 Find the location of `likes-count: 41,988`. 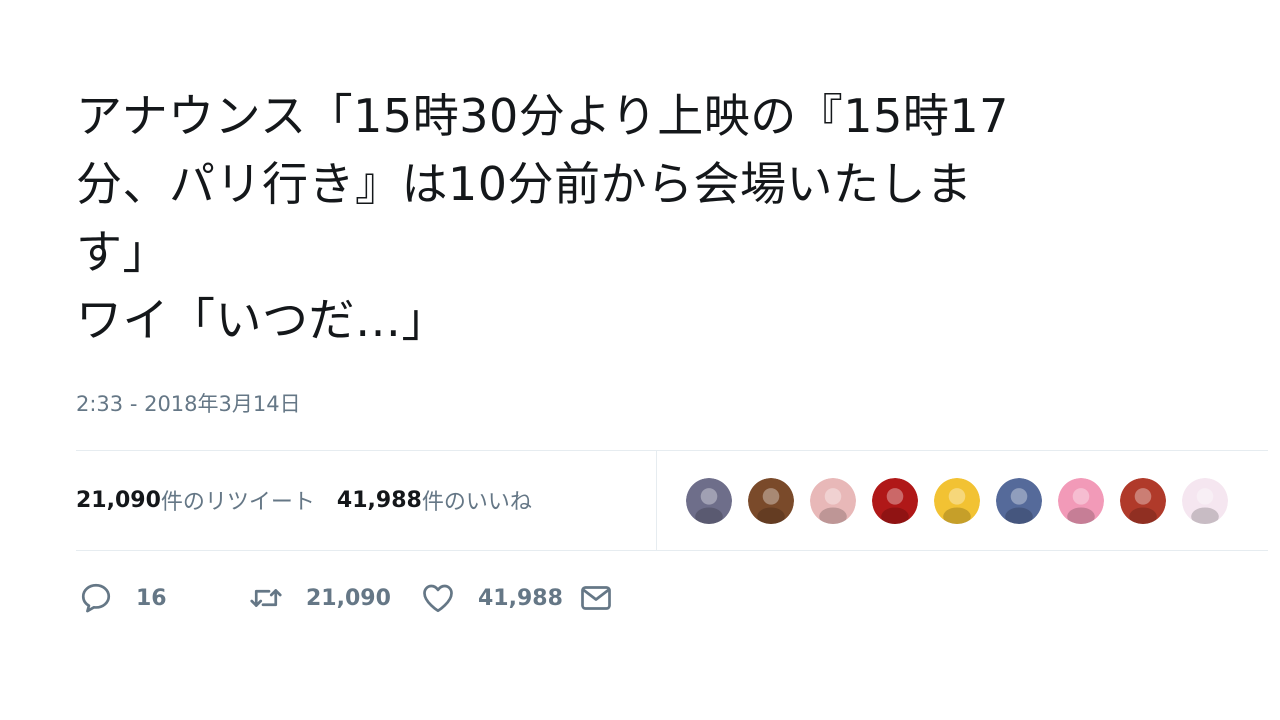

likes-count: 41,988 is located at coordinates (379, 500).